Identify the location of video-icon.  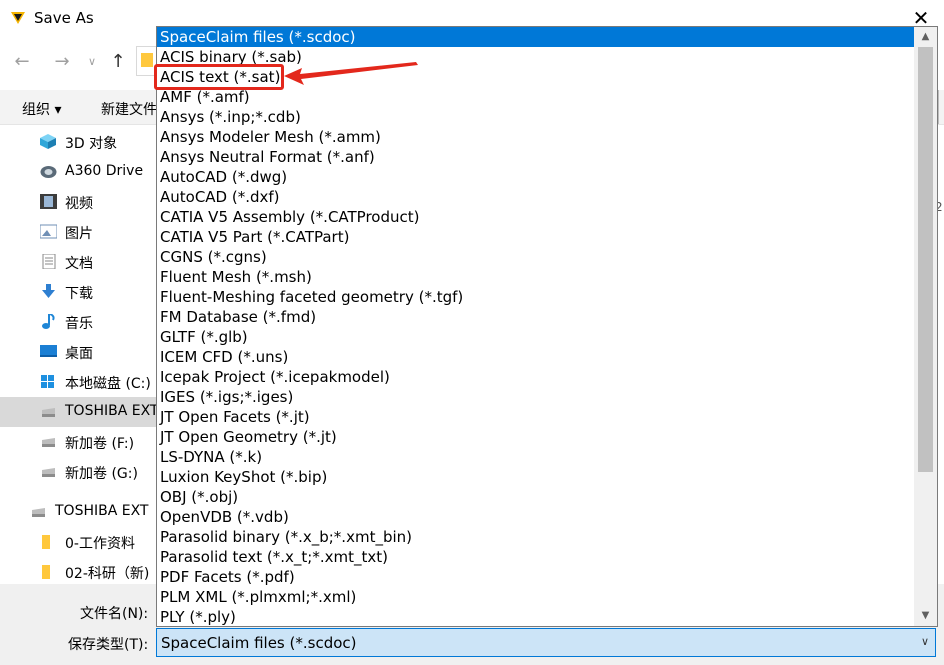
(48, 201).